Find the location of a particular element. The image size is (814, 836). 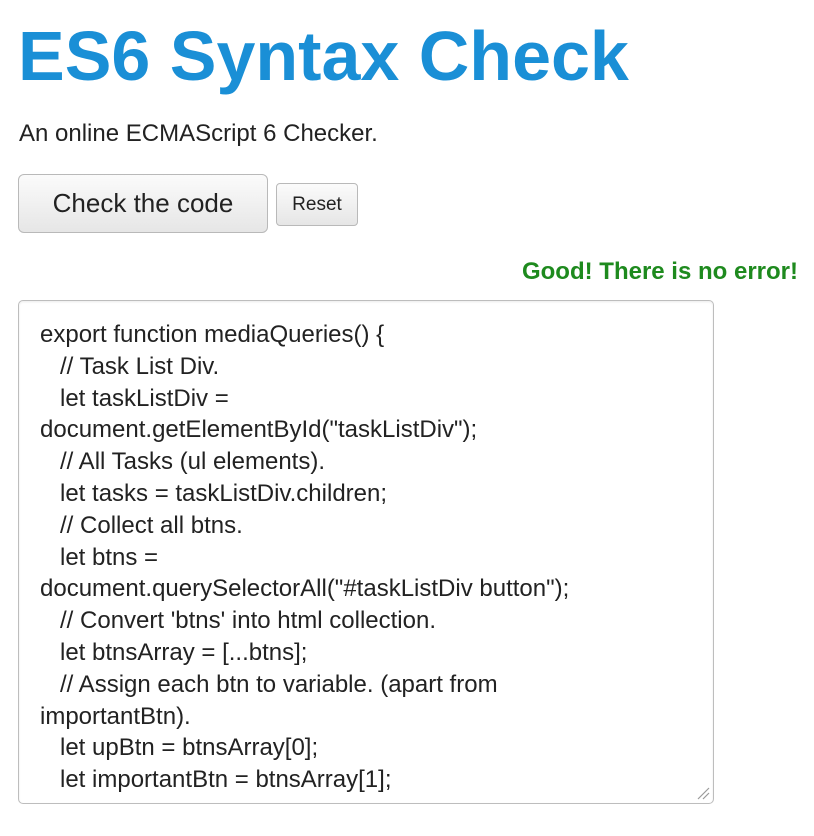

resize-grip-icon is located at coordinates (703, 793).